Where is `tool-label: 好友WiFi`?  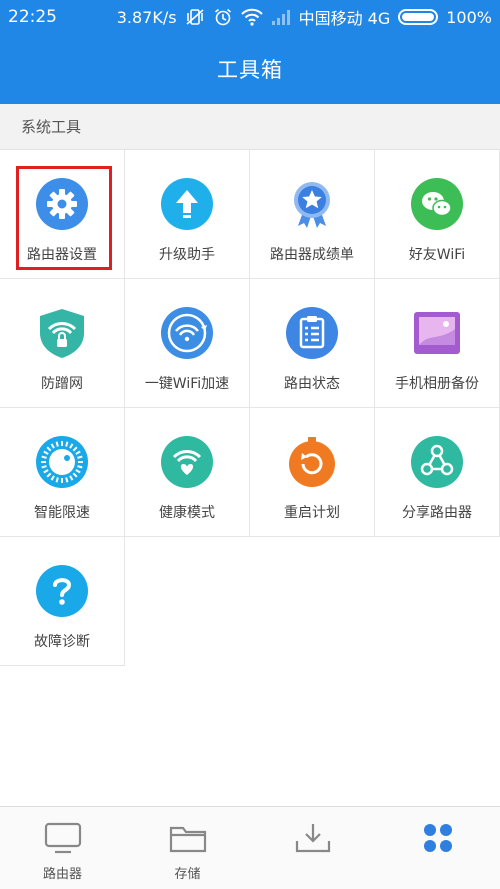
tool-label: 好友WiFi is located at coordinates (437, 255).